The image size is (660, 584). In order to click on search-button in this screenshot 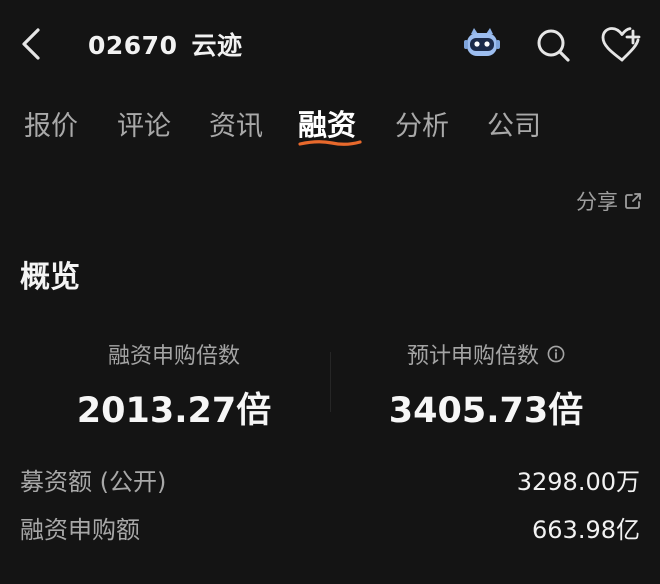, I will do `click(553, 45)`.